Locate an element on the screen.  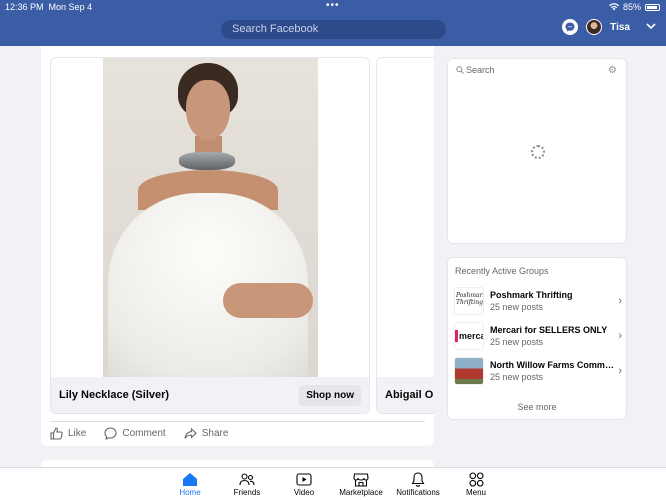
search-facebook-input: Search Facebook is located at coordinates (333, 29).